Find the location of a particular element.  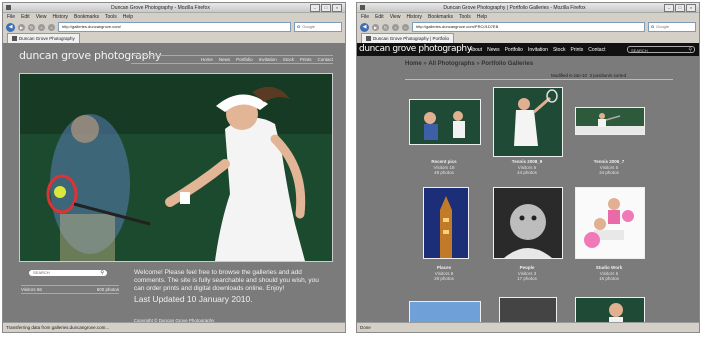

studio-work-image is located at coordinates (610, 223).